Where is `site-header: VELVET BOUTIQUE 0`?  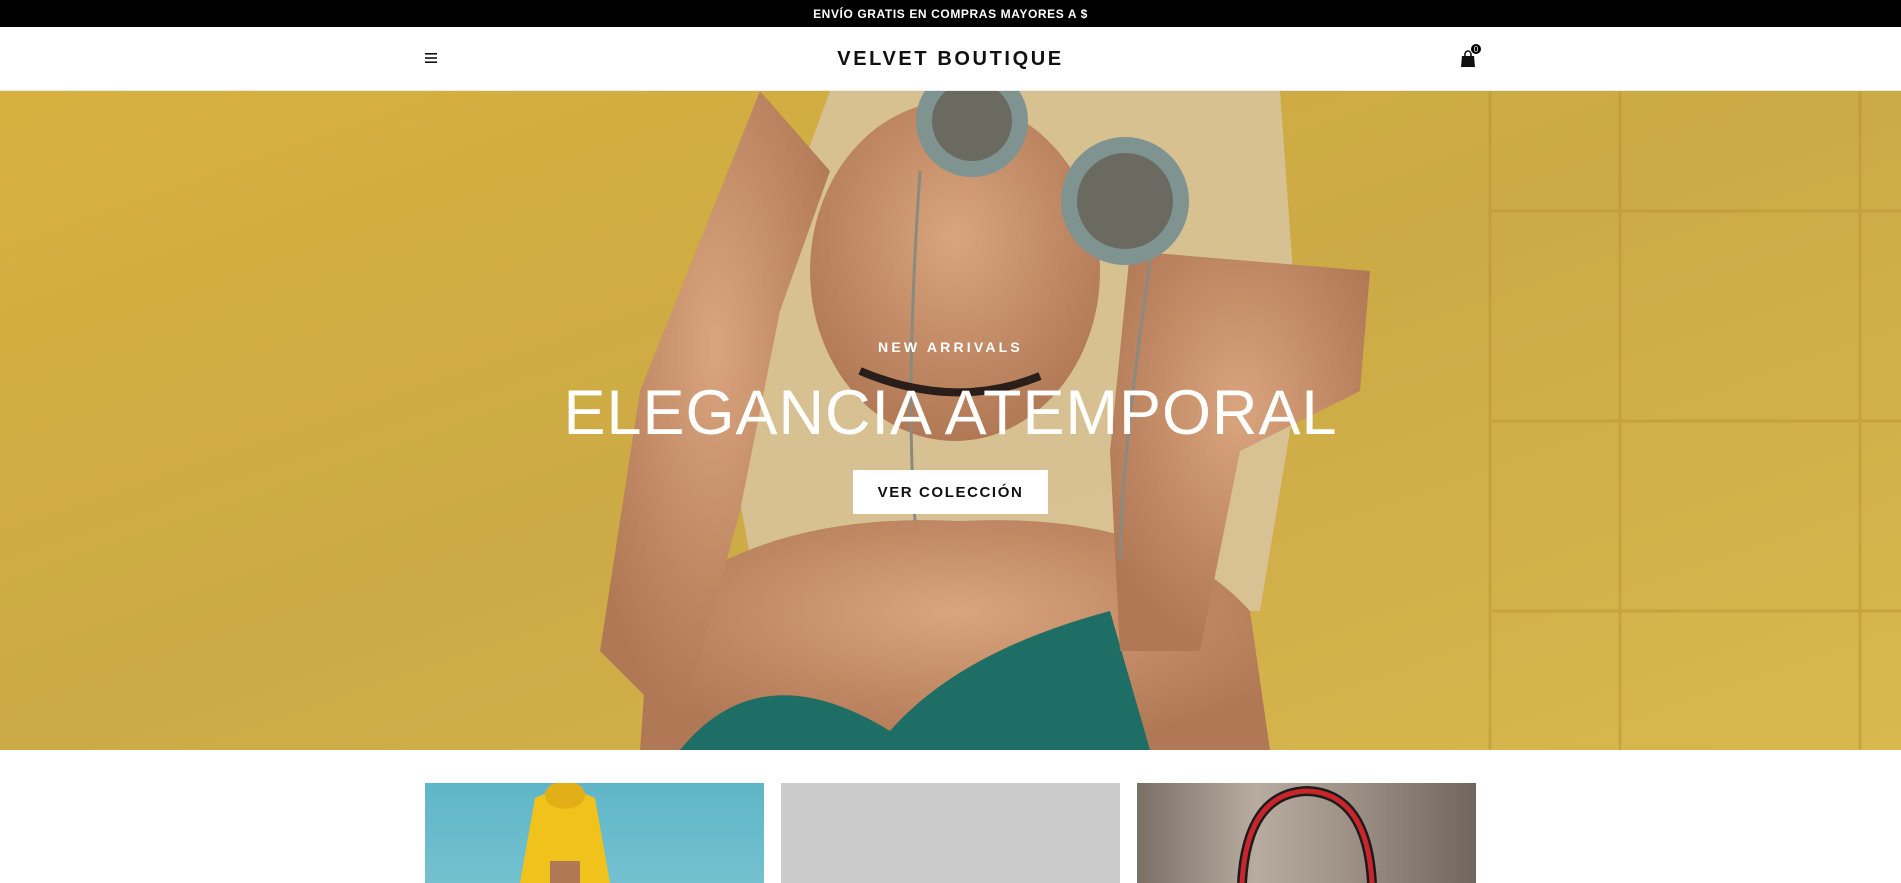
site-header: VELVET BOUTIQUE 0 is located at coordinates (950, 59).